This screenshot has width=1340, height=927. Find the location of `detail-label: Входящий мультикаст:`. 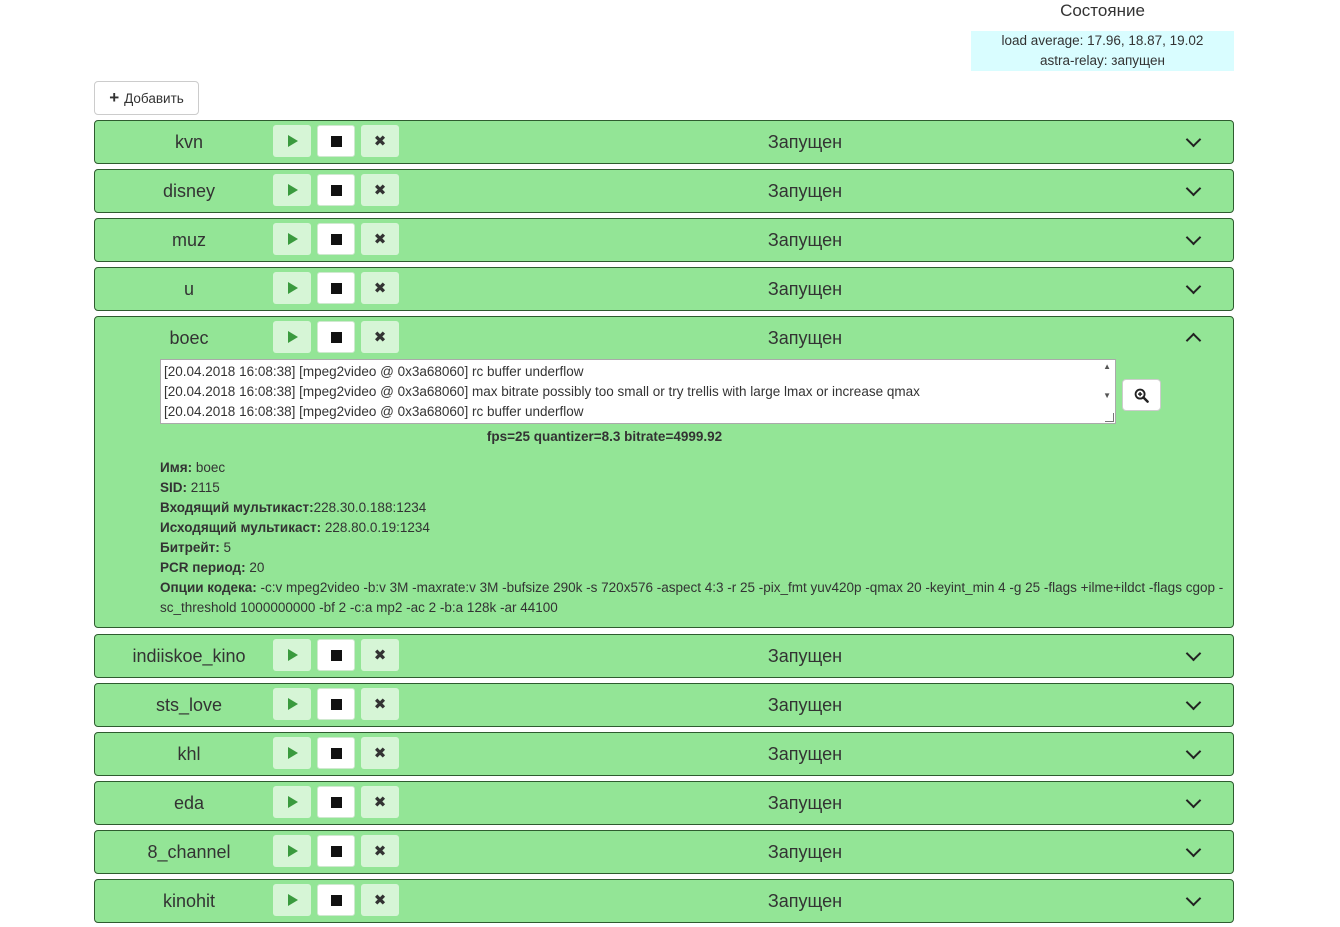

detail-label: Входящий мультикаст: is located at coordinates (237, 507).